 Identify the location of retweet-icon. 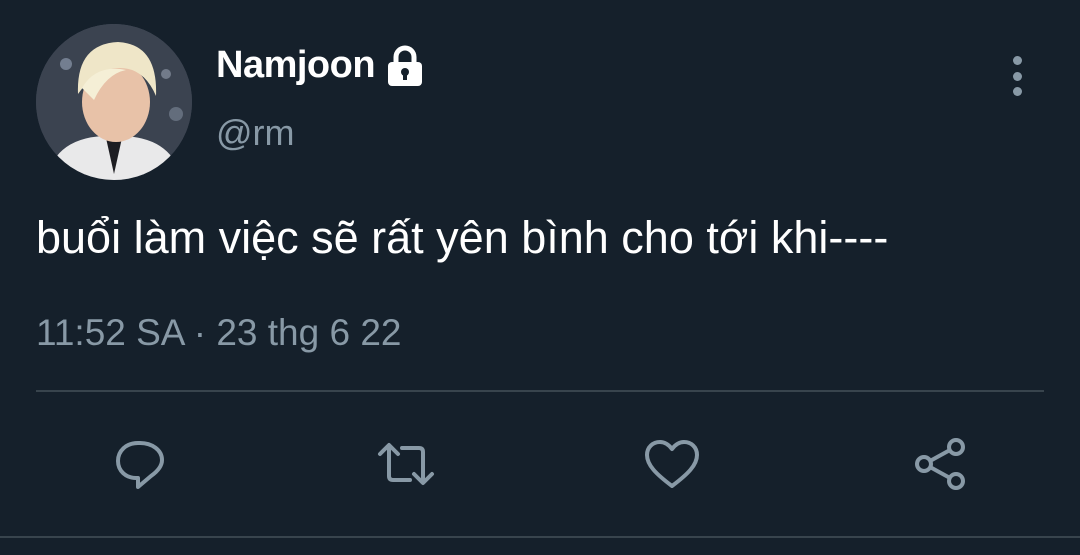
(406, 464).